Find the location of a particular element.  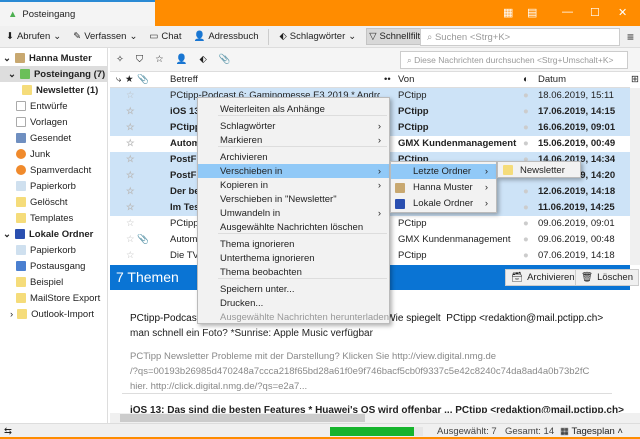

folder-beispiel: Beispiel is located at coordinates (54, 282).